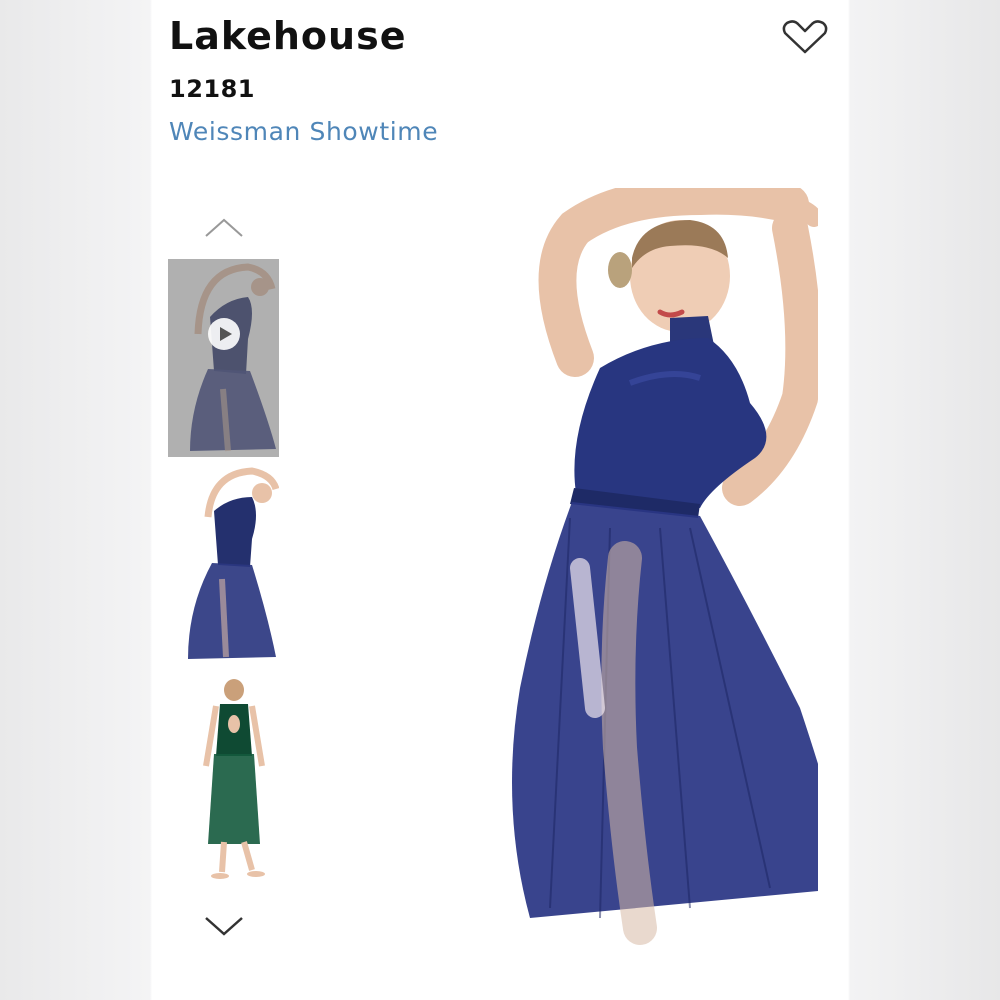 Image resolution: width=1000 pixels, height=1000 pixels. I want to click on chevron-up-icon, so click(224, 227).